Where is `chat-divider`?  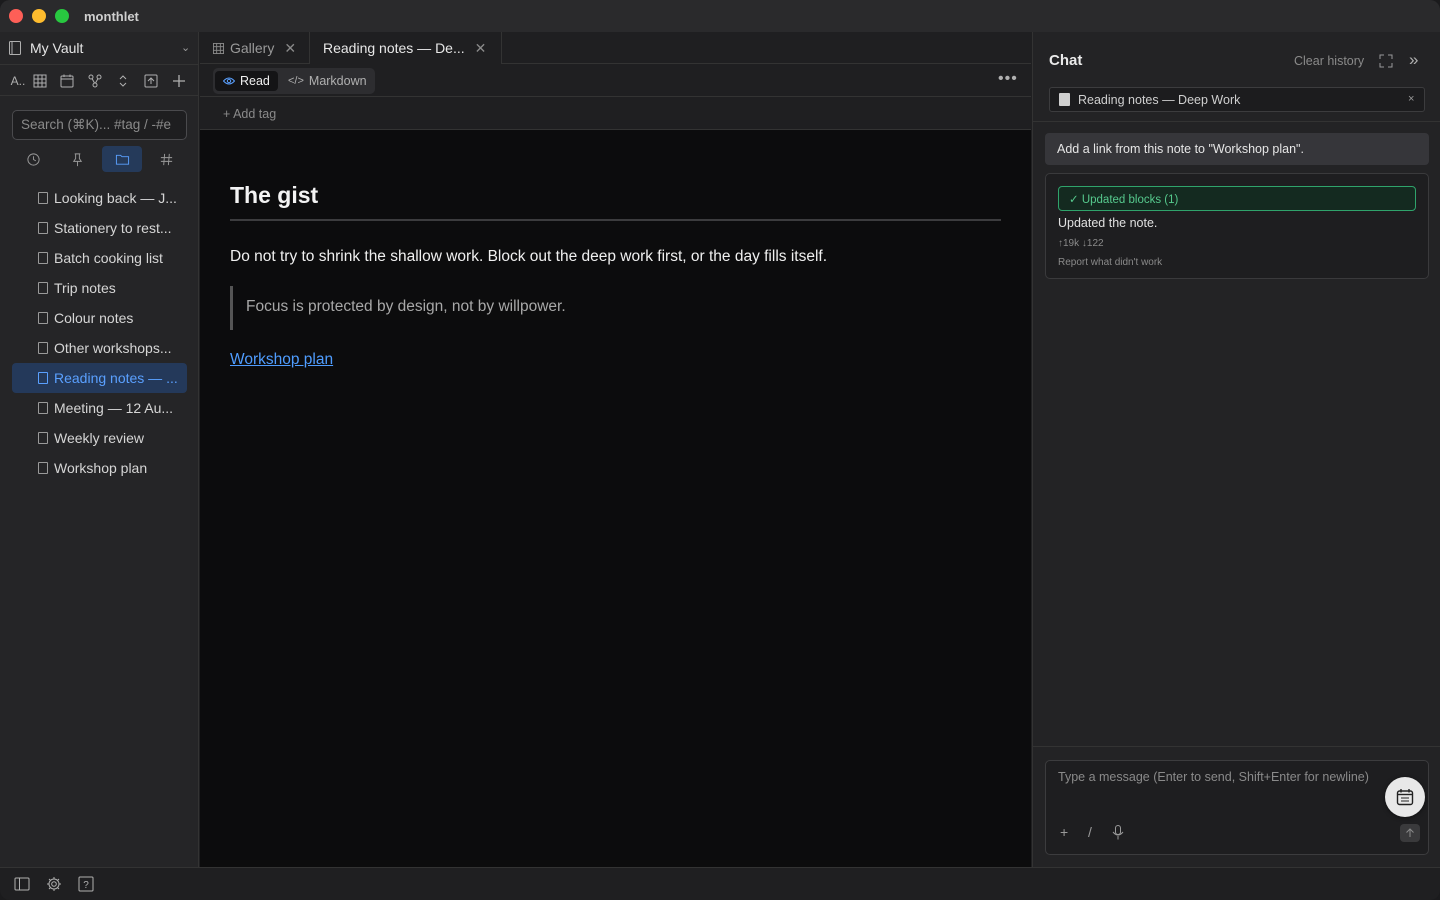
chat-divider is located at coordinates (1236, 121).